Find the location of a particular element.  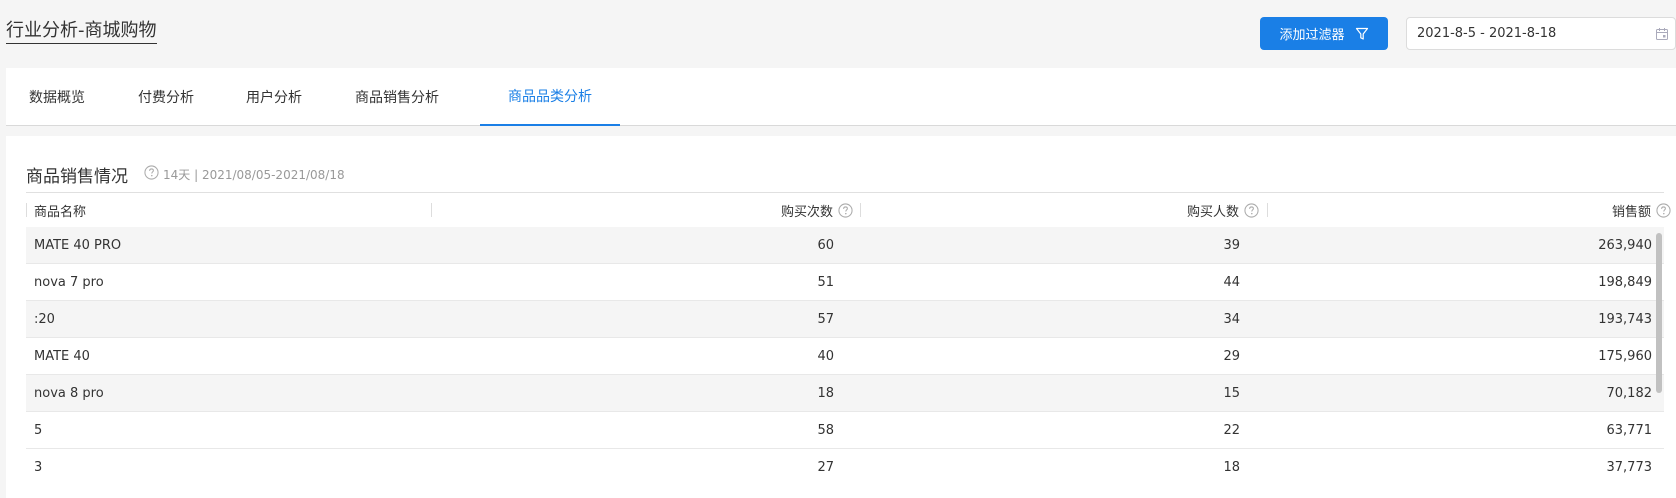

date-range-value: 2021-8-5 - 2021-8-18 is located at coordinates (1487, 33).